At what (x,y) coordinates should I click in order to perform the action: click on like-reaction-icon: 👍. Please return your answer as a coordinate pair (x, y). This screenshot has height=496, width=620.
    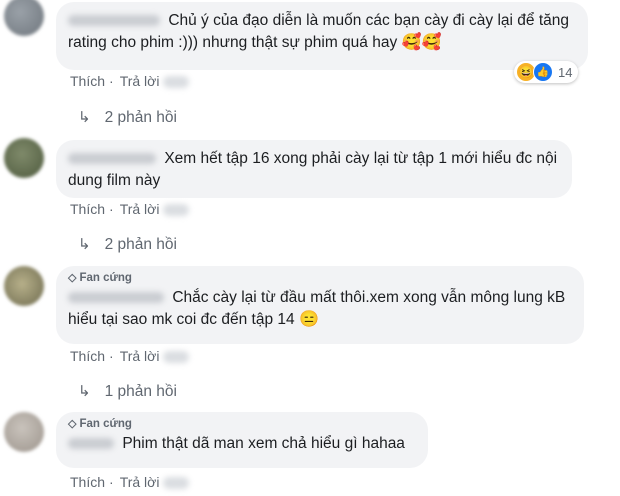
    Looking at the image, I should click on (543, 72).